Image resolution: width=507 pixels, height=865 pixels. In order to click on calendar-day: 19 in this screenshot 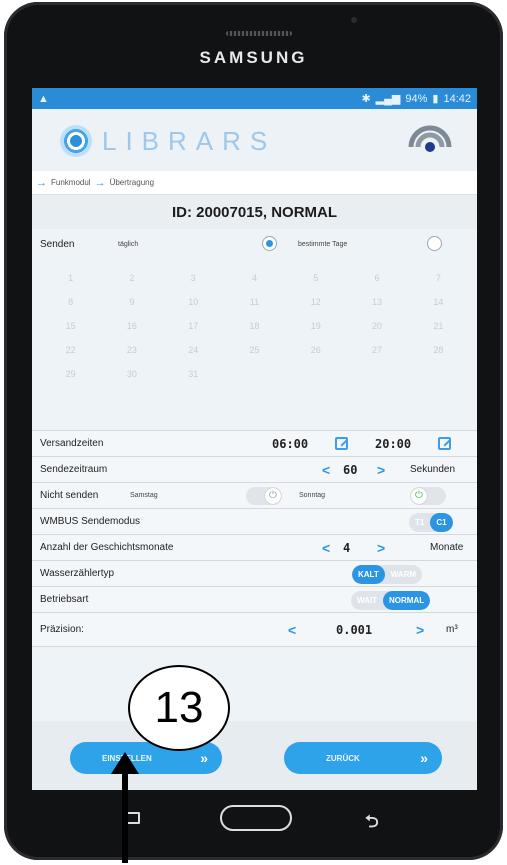, I will do `click(315, 326)`.